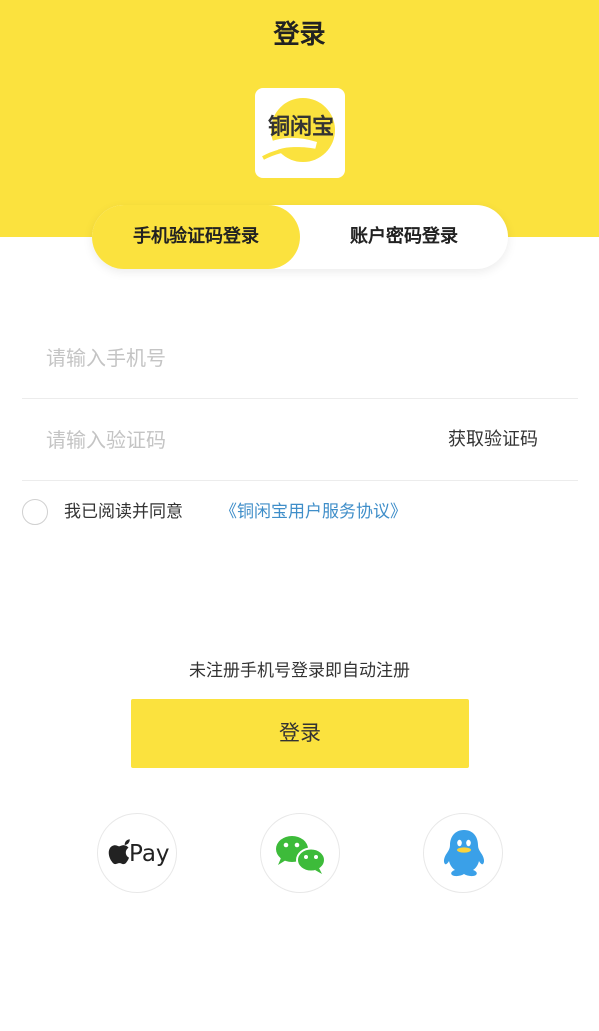 The height and width of the screenshot is (1031, 599). I want to click on app-logo: 铜闲宝, so click(300, 133).